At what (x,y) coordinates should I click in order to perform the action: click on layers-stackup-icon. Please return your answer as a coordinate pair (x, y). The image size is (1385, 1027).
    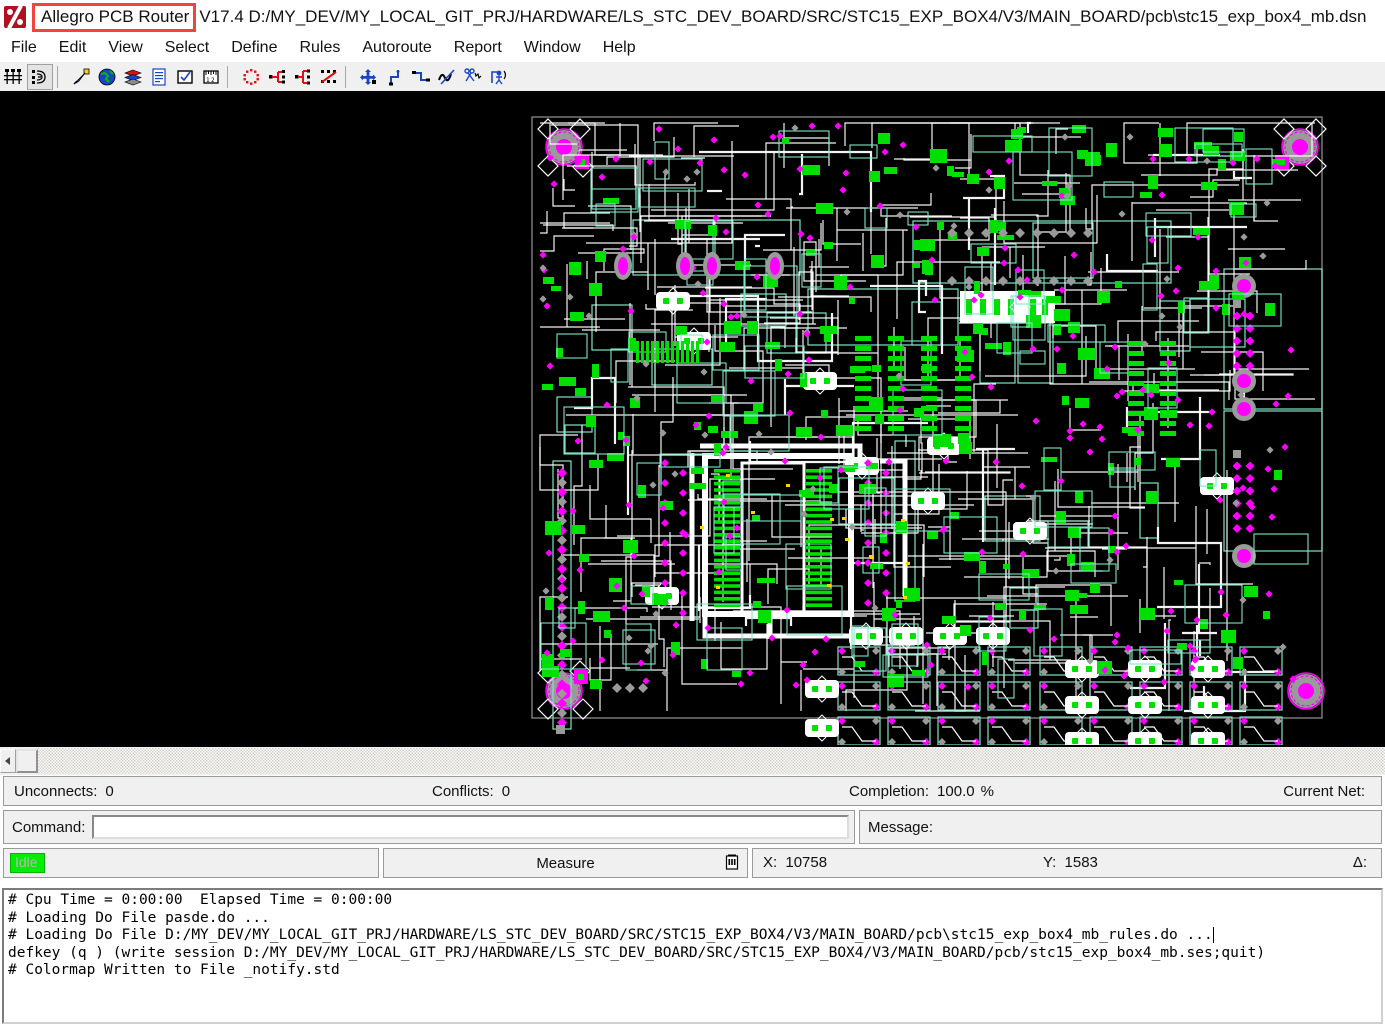
    Looking at the image, I should click on (13, 77).